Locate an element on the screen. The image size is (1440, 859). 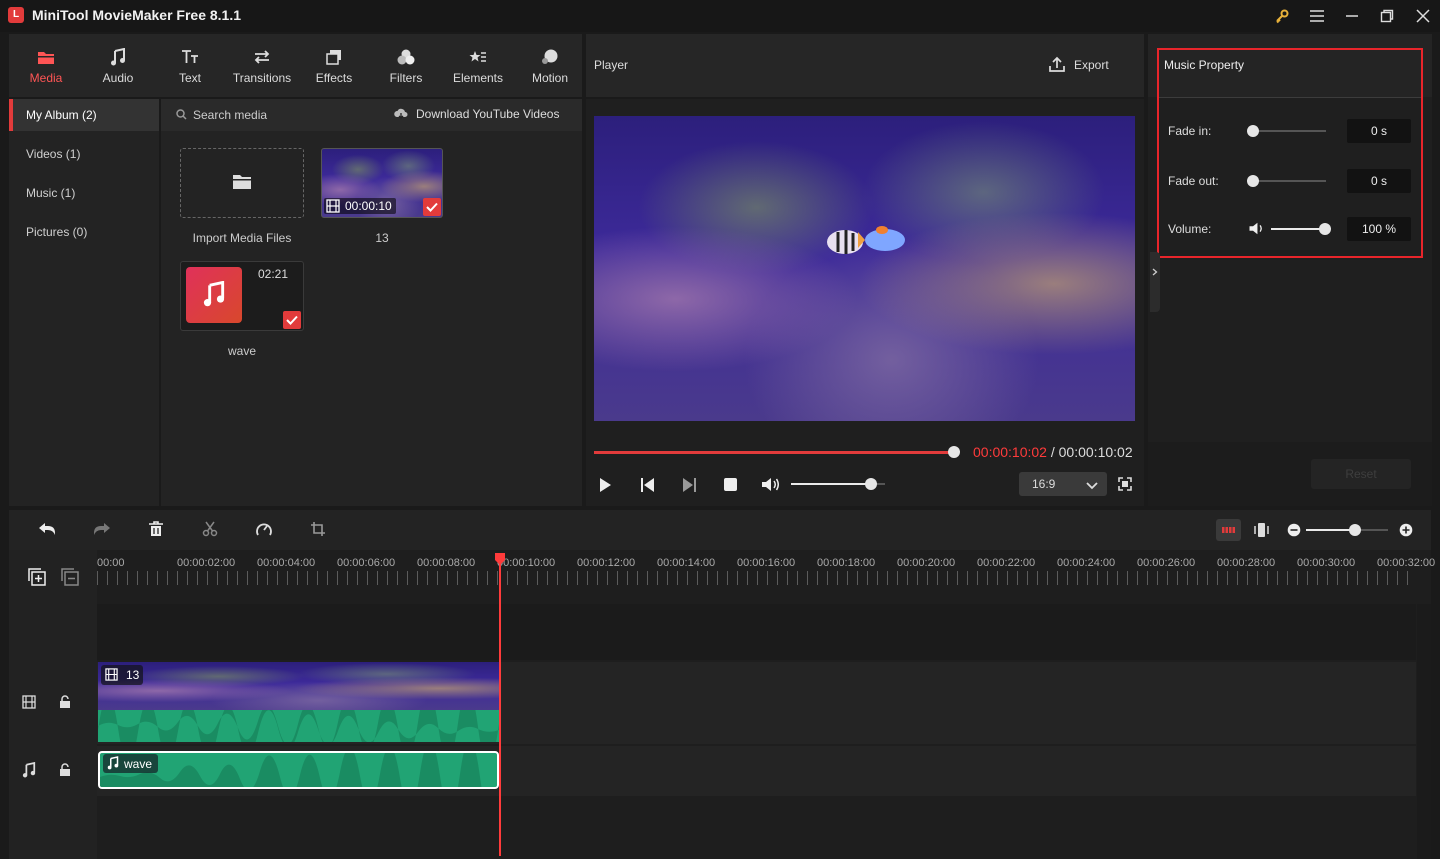
fade-out-value: 0 s is located at coordinates (1379, 181).